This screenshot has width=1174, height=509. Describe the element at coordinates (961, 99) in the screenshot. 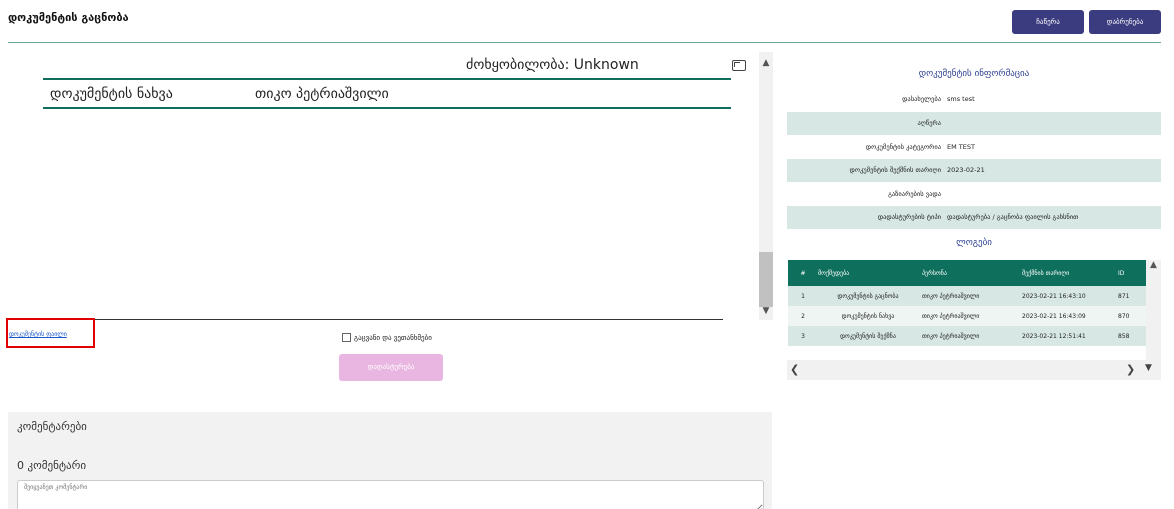

I see `info-value: sms test` at that location.